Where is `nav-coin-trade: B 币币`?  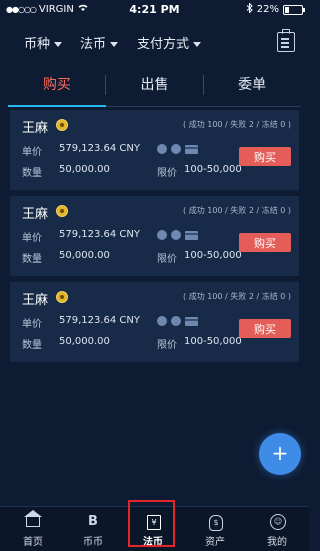
nav-coin-trade: B 币币 is located at coordinates (93, 529).